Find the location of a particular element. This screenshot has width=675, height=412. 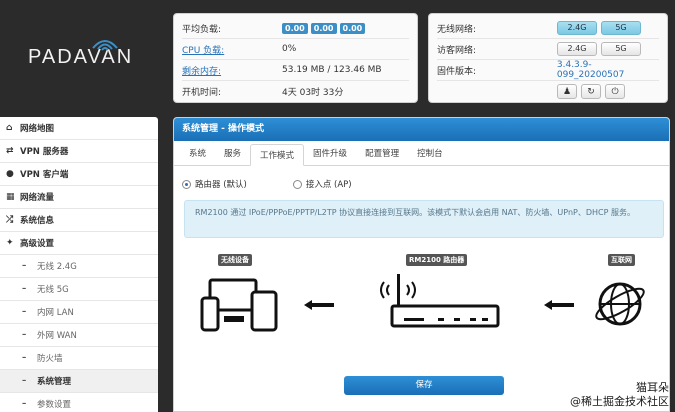

tab-config-management: 配置管理 is located at coordinates (382, 154).